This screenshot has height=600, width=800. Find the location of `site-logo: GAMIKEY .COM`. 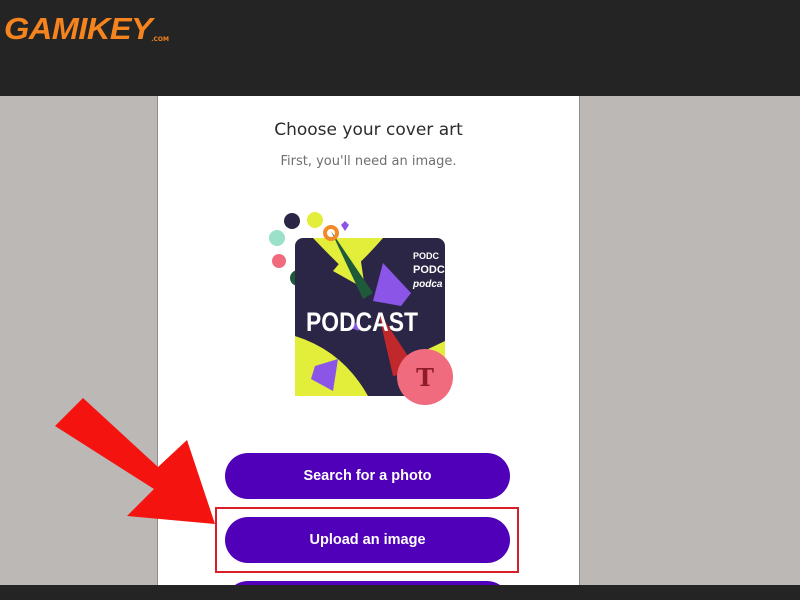

site-logo: GAMIKEY .COM is located at coordinates (86, 26).